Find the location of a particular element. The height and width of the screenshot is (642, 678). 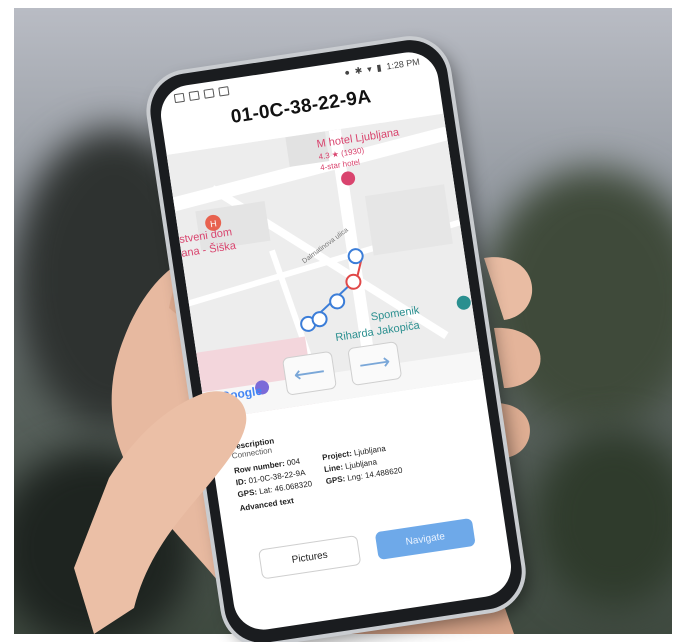

route-node-selected-icon is located at coordinates (353, 281).